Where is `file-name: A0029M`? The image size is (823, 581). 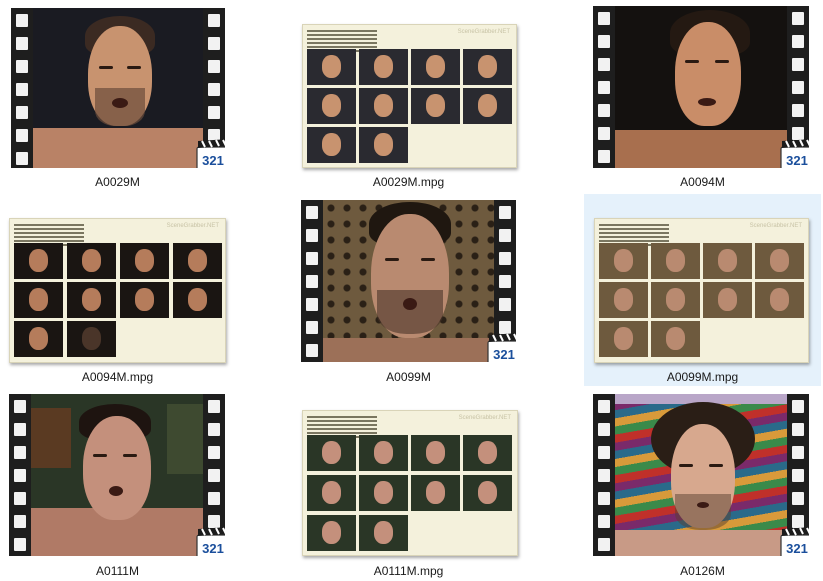
file-name: A0029M is located at coordinates (117, 182).